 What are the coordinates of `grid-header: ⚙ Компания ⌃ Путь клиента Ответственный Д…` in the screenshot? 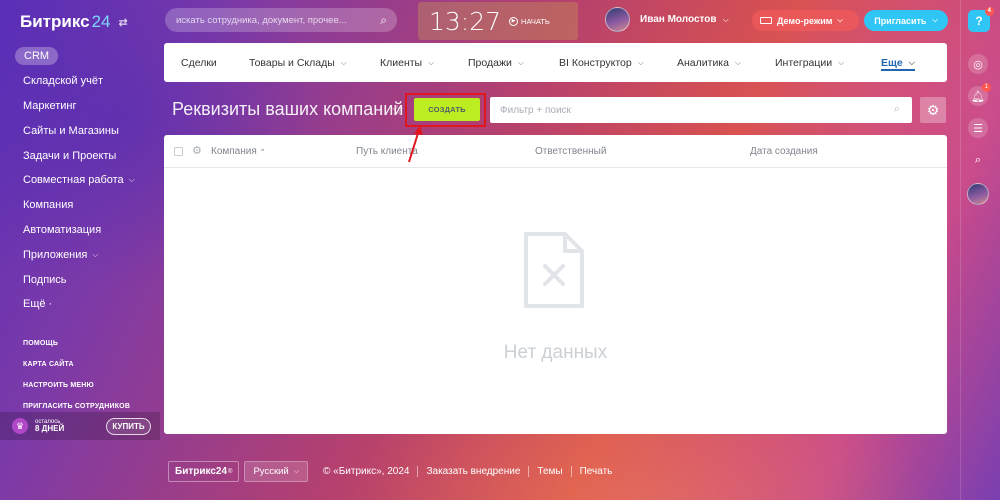 It's located at (555, 151).